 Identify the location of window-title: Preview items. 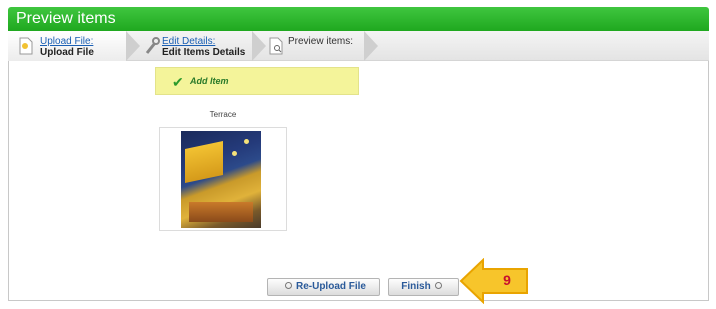
(358, 19).